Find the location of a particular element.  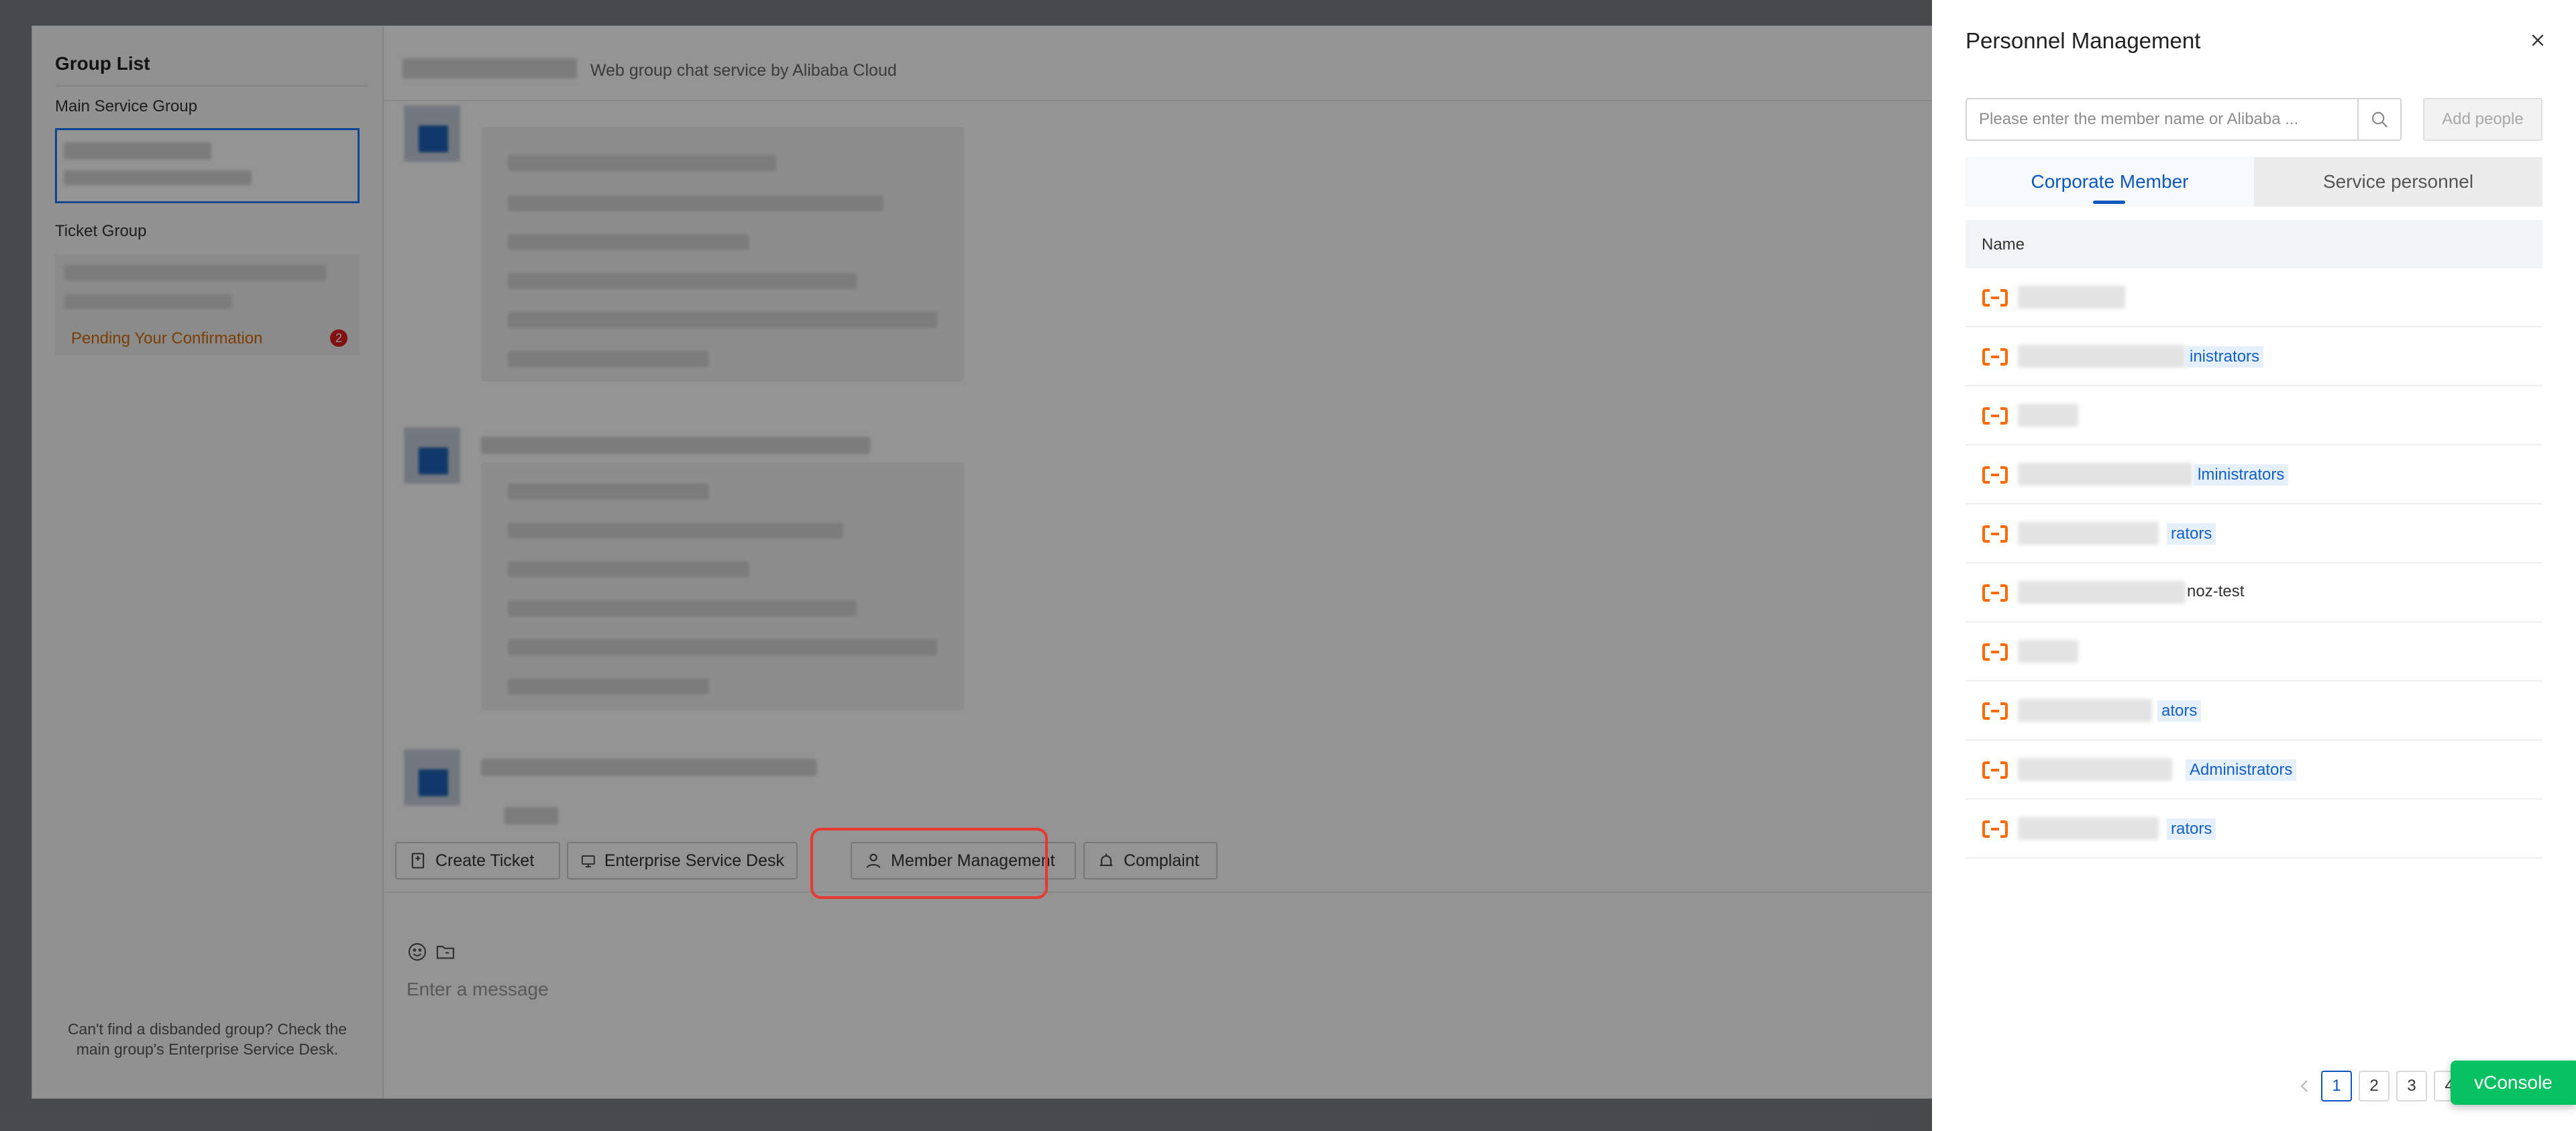

active-tab-indicator is located at coordinates (2109, 203).